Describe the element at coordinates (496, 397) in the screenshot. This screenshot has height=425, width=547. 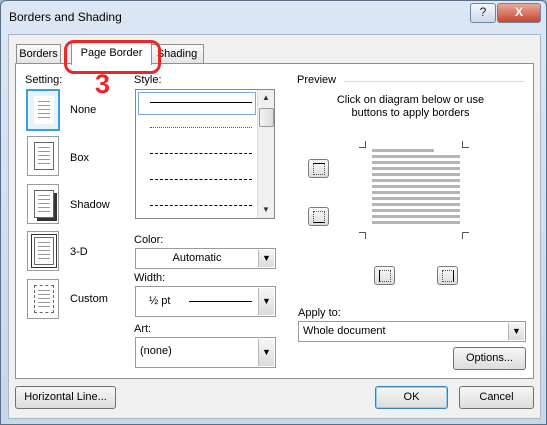
I see `cancel-button: Cancel` at that location.